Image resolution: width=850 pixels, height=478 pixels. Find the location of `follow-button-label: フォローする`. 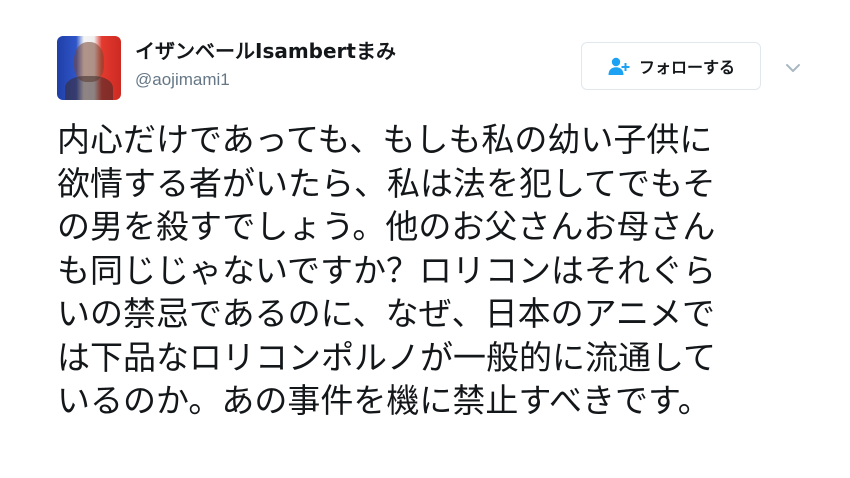

follow-button-label: フォローする is located at coordinates (686, 67).